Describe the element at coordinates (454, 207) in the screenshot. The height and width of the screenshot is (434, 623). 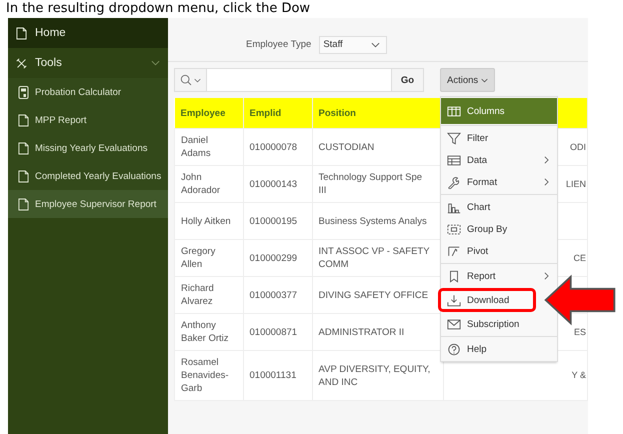
I see `bar-chart-icon` at that location.